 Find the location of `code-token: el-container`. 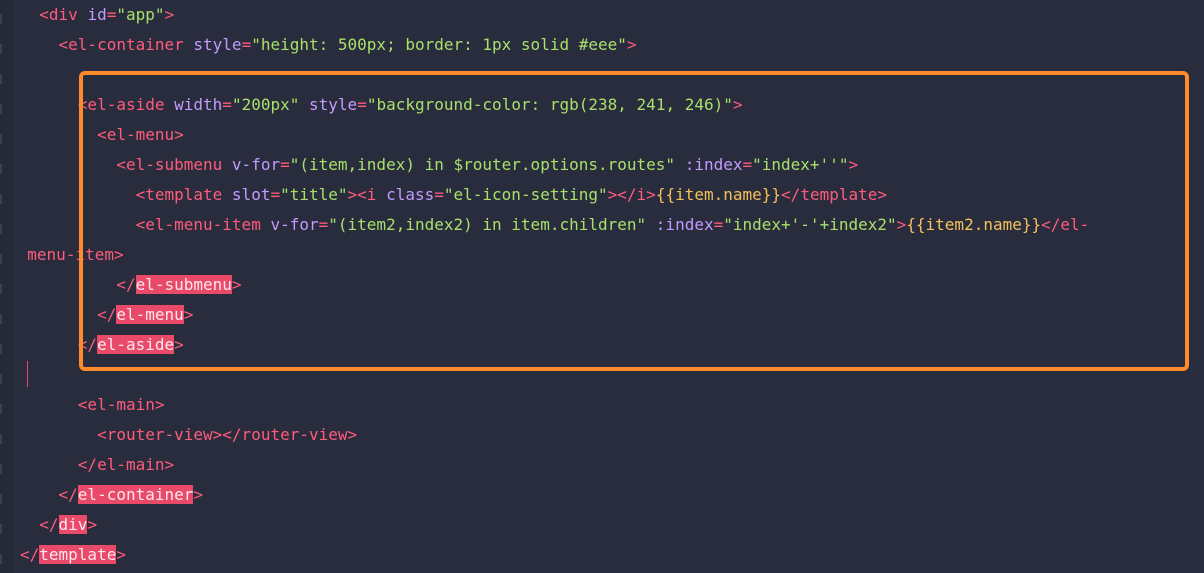

code-token: el-container is located at coordinates (135, 494).